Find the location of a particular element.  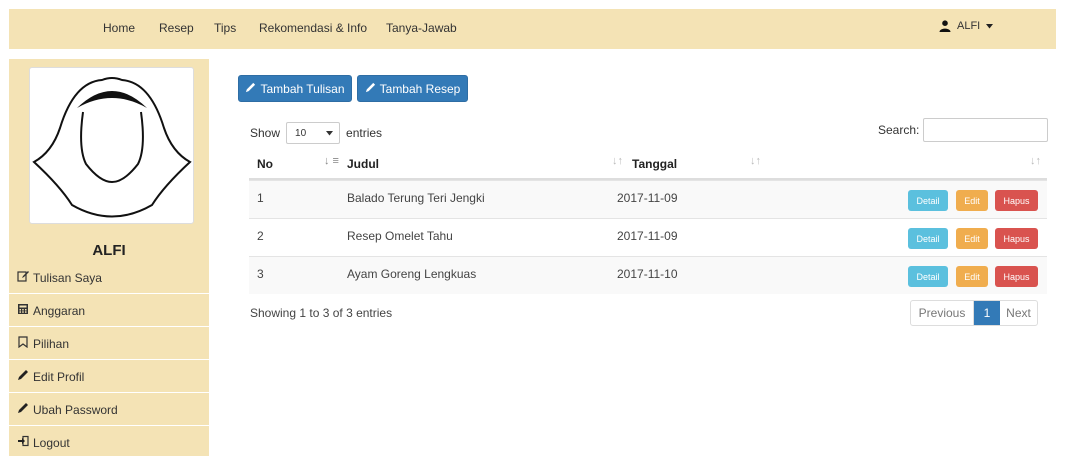

nav-rekomendasi-info: Rekomendasi & Info is located at coordinates (313, 28).